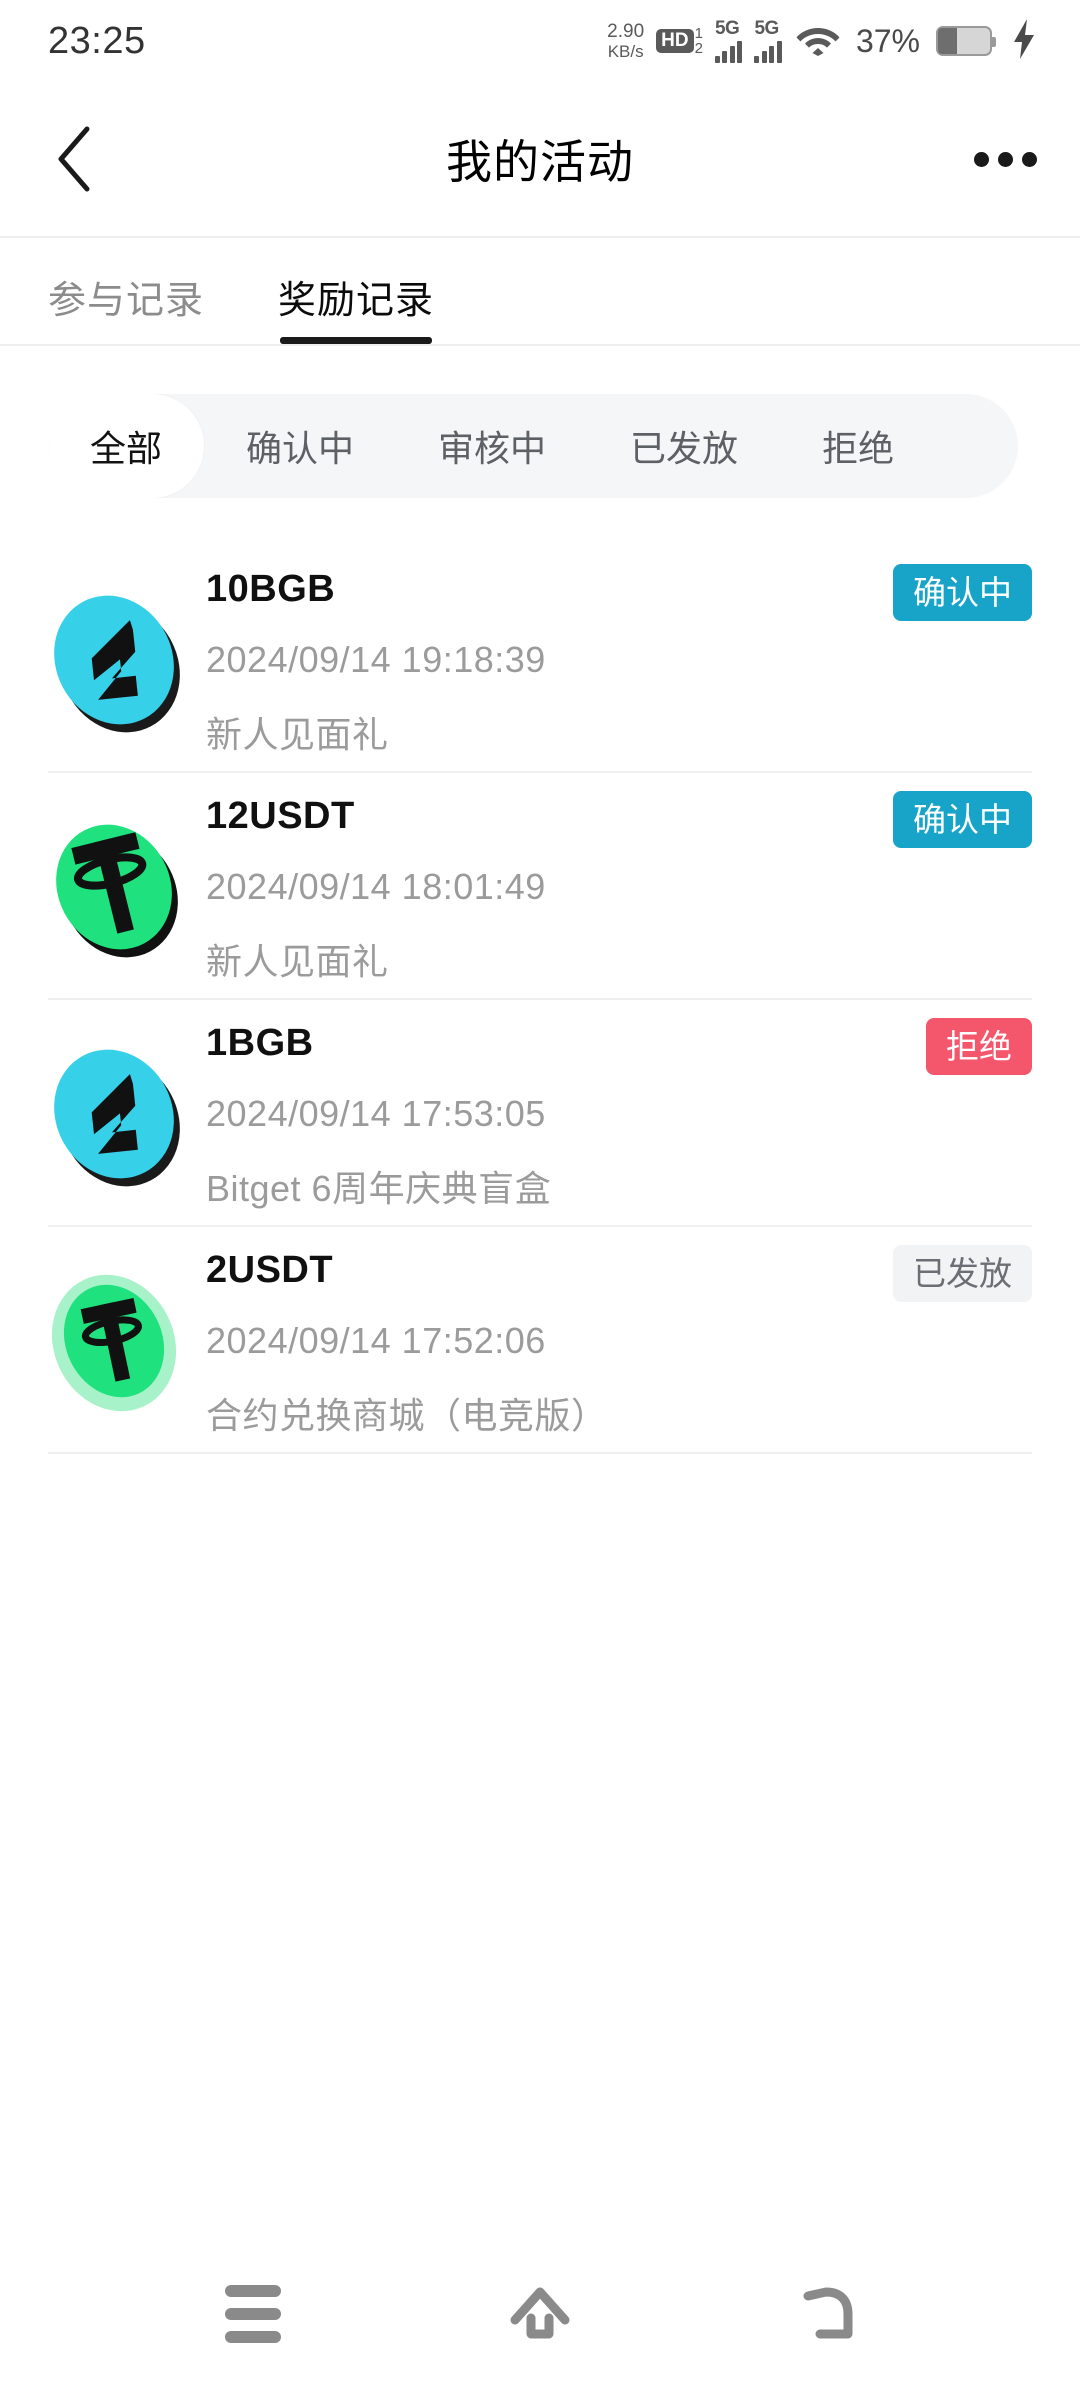  I want to click on status-badge: 拒绝, so click(979, 1046).